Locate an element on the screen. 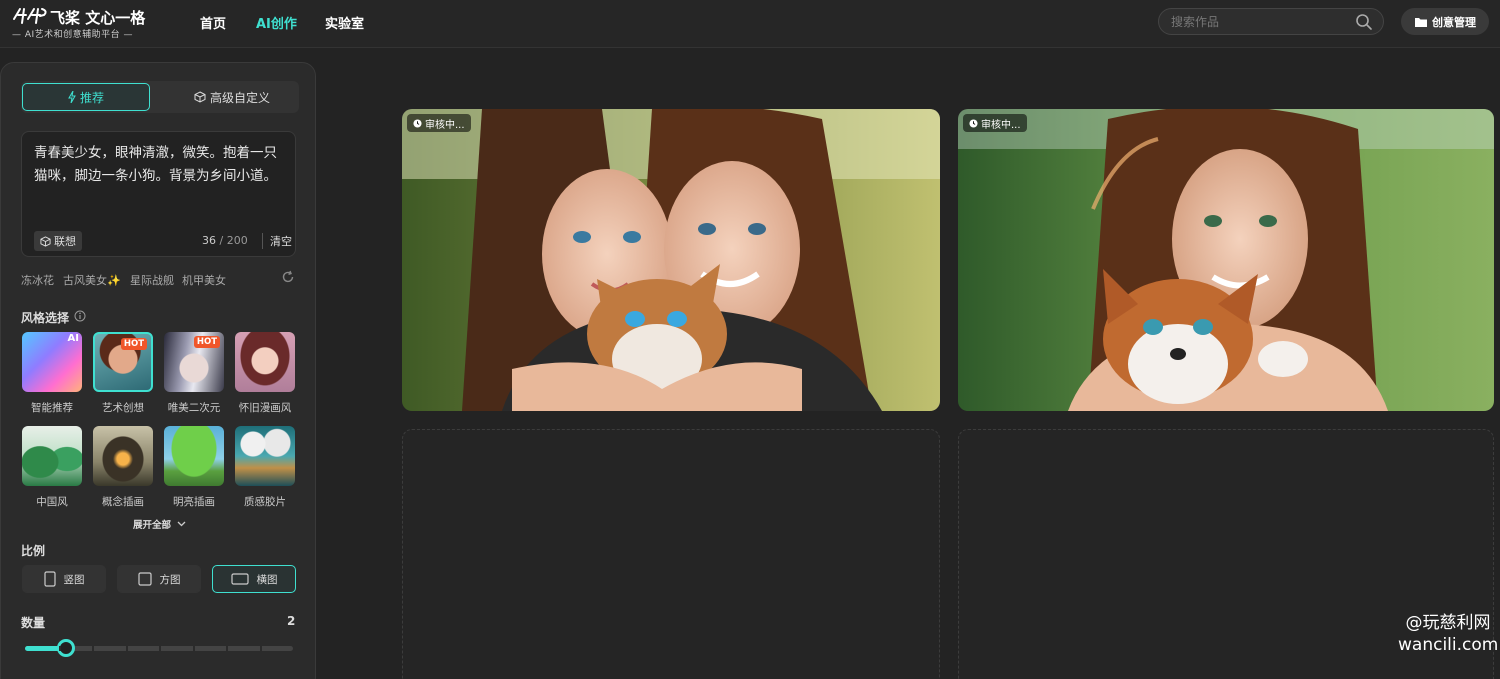 The height and width of the screenshot is (679, 1500). nav-home: 首页 is located at coordinates (213, 22).